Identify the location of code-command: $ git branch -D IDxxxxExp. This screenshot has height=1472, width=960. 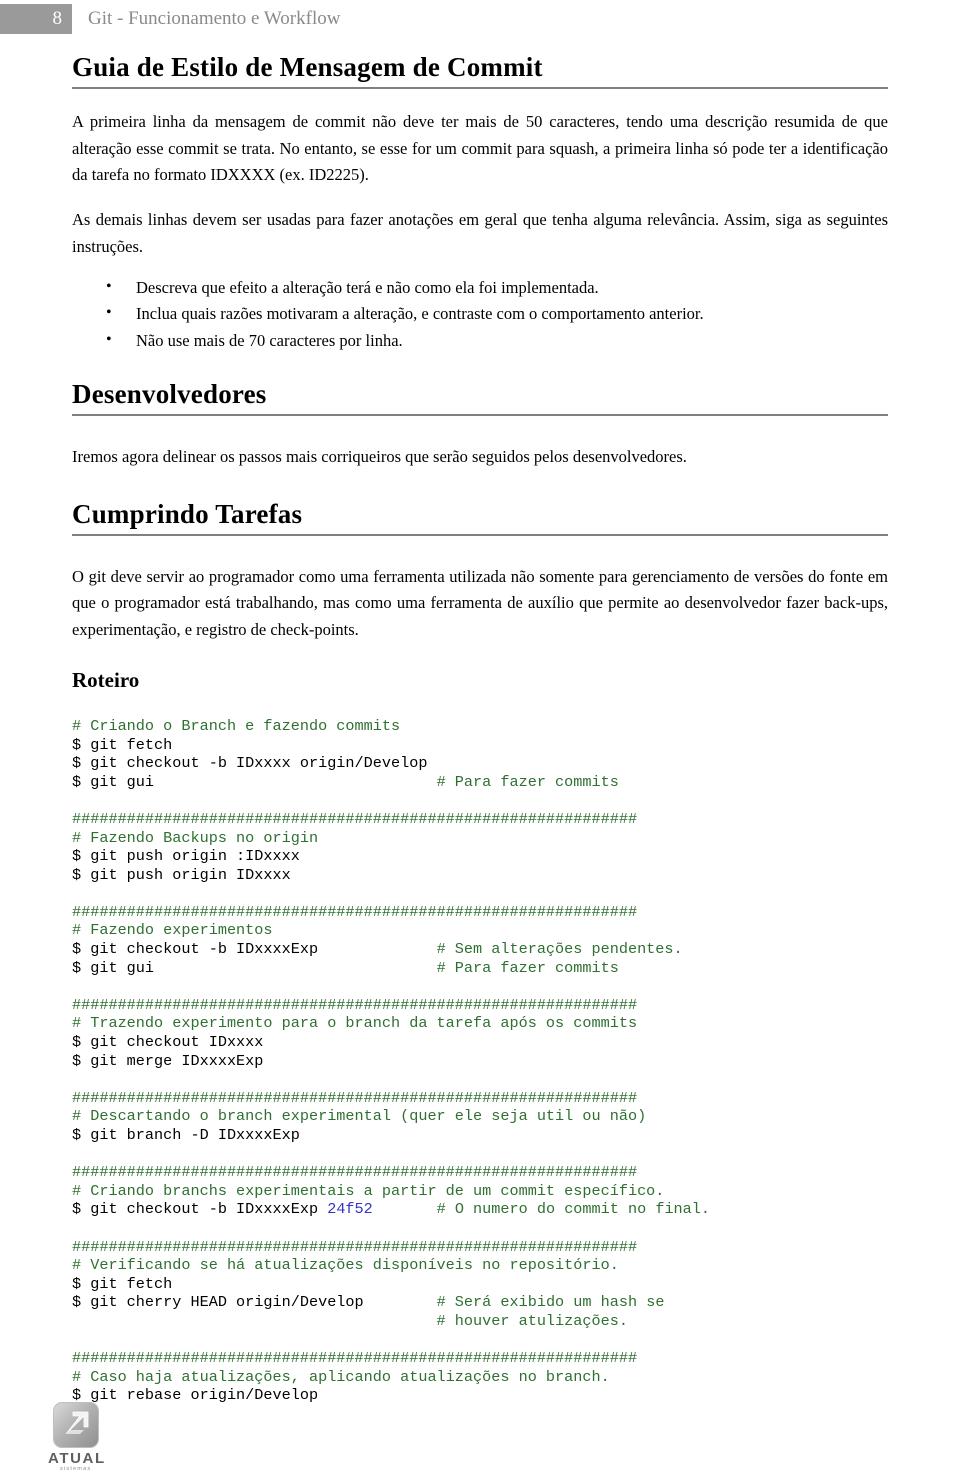
(186, 1135).